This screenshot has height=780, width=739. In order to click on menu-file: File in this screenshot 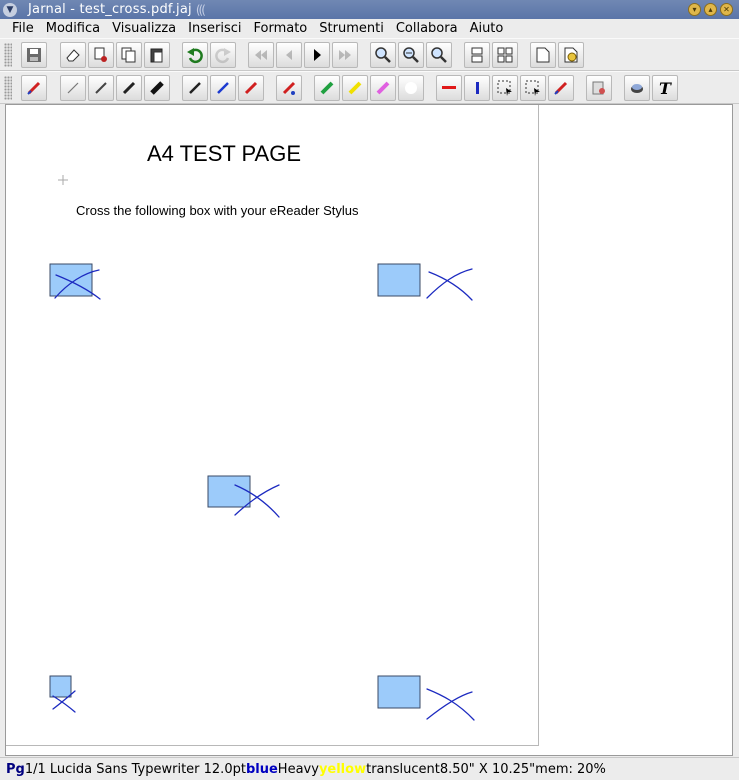, I will do `click(23, 28)`.